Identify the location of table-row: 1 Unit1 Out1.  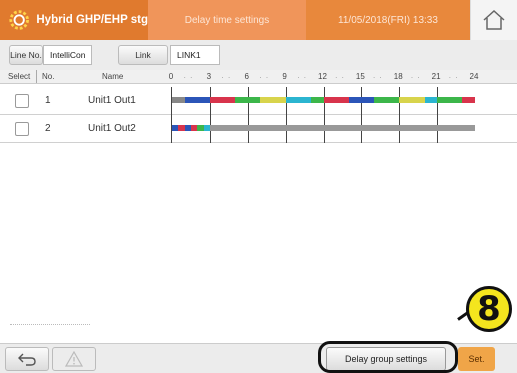
(258, 101).